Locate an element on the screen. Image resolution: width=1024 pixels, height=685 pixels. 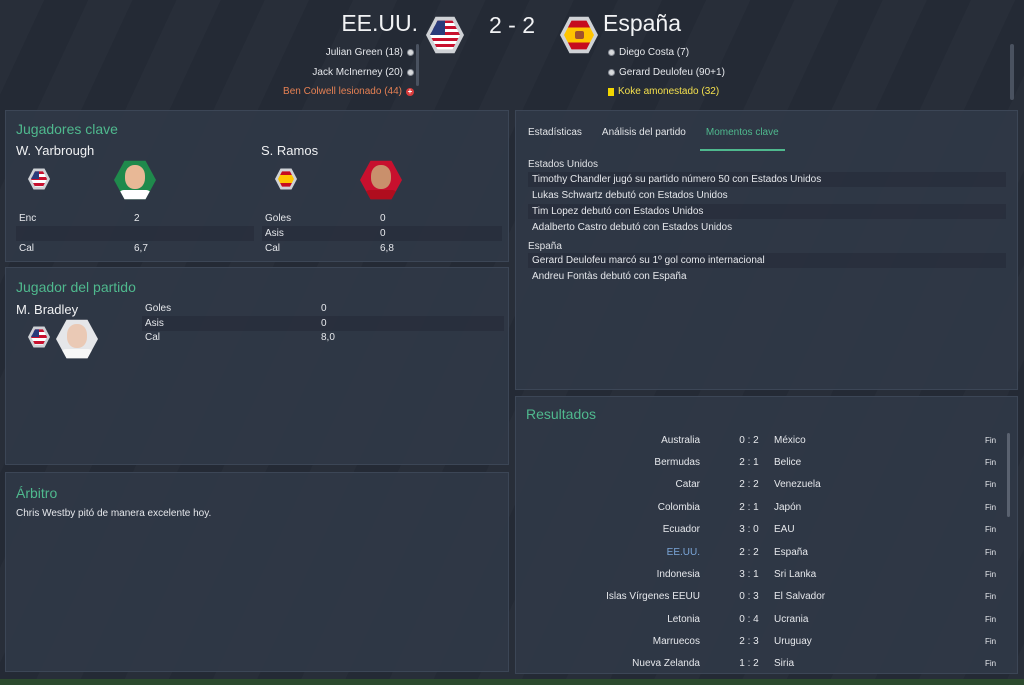
result-away-team: Ucrania is located at coordinates (791, 620).